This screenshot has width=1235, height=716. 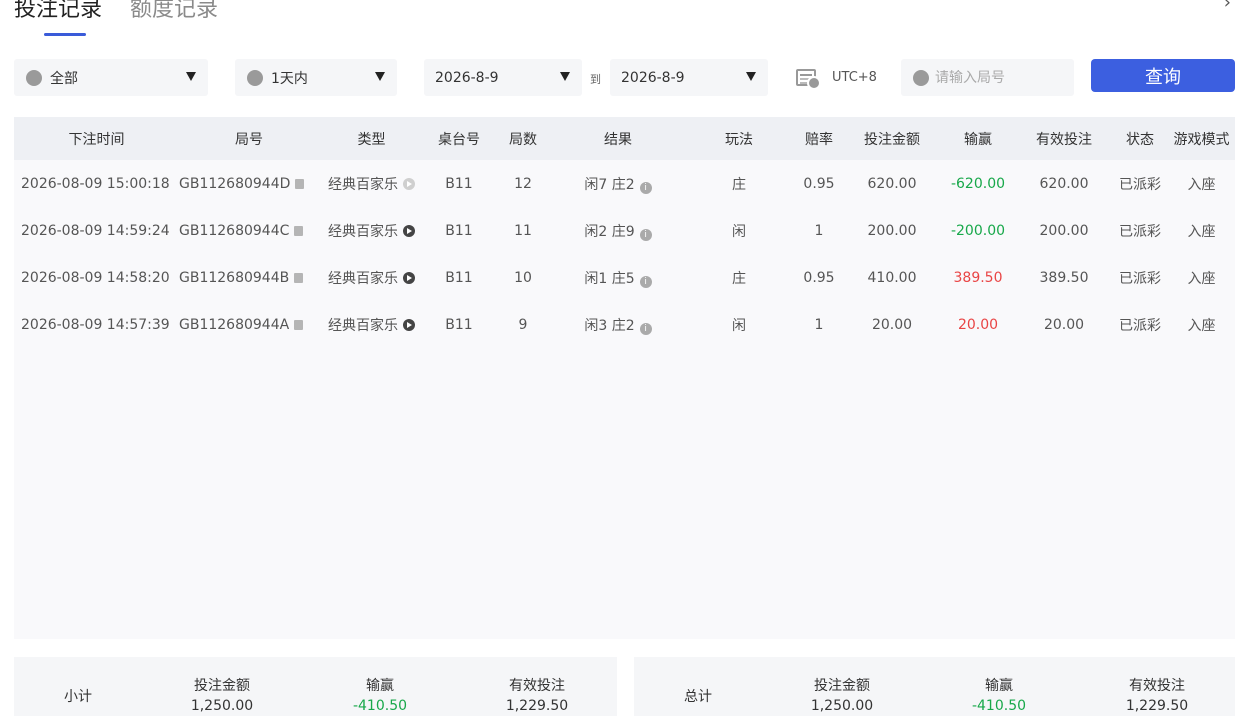 What do you see at coordinates (523, 277) in the screenshot?
I see `round-count: 10` at bounding box center [523, 277].